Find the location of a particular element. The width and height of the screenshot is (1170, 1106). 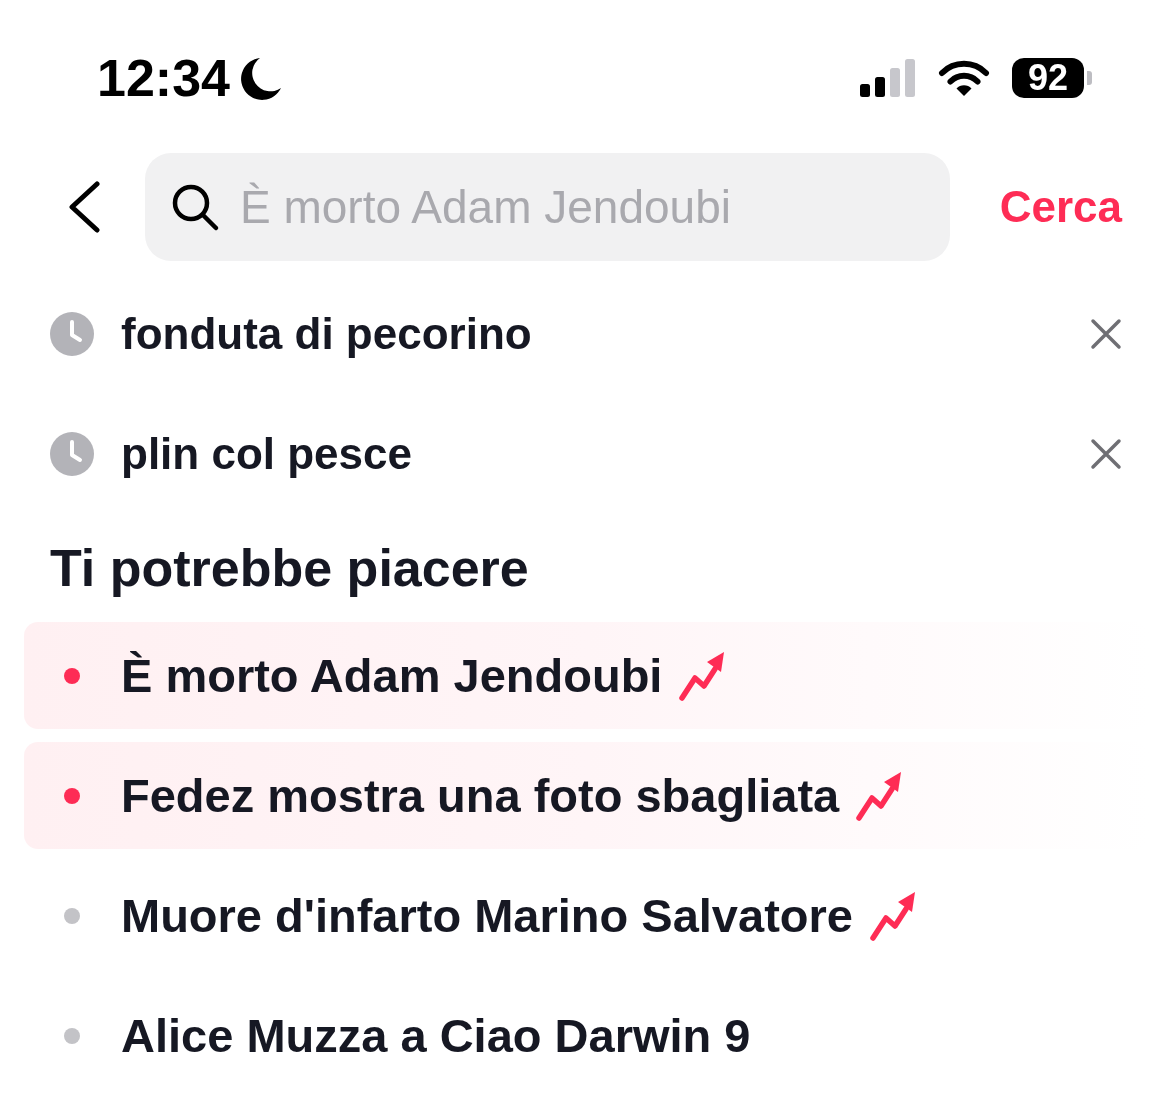

suggestion-item: Muore d'infarto Marino Salvatore is located at coordinates (587, 915).